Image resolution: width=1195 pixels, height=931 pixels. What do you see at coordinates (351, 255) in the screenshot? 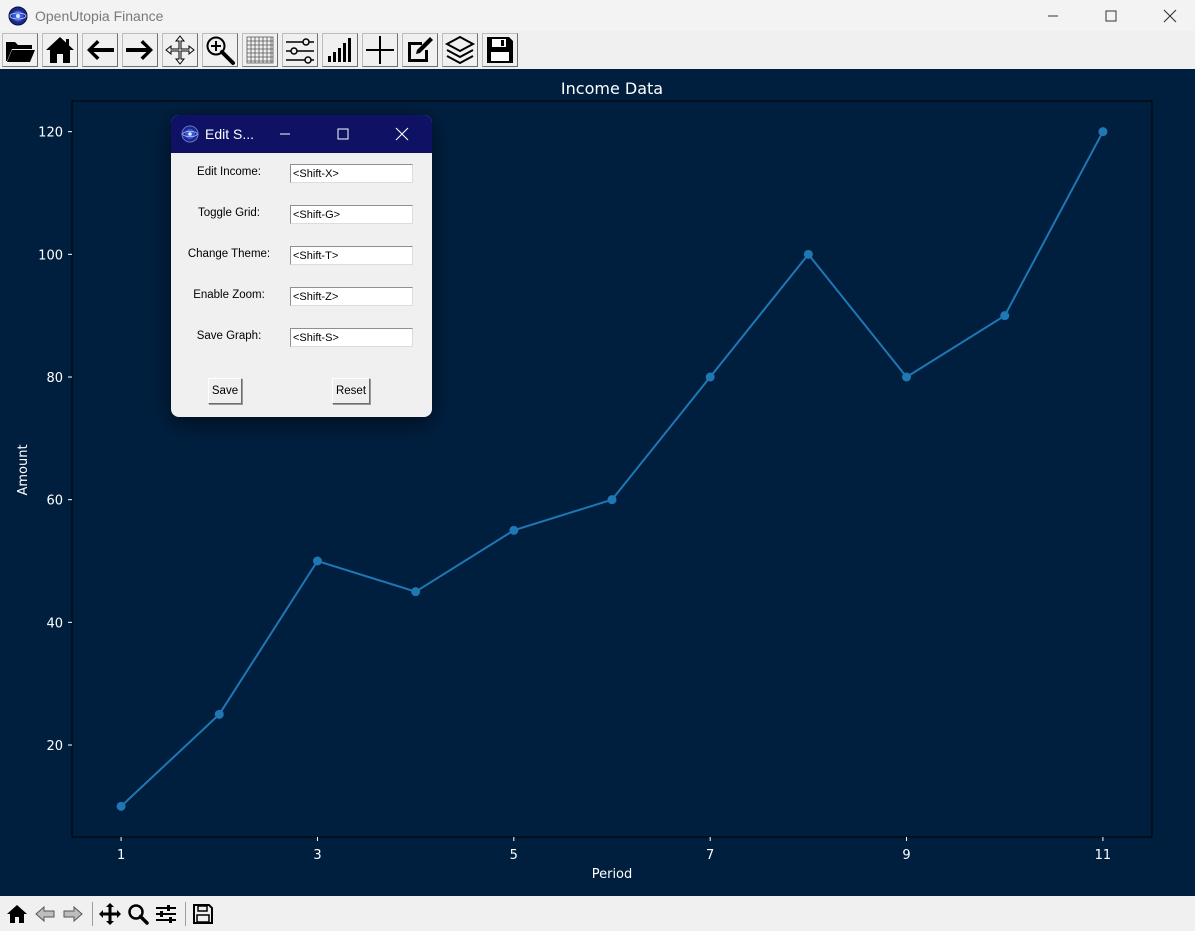
I see `change-theme-shortcut-input` at bounding box center [351, 255].